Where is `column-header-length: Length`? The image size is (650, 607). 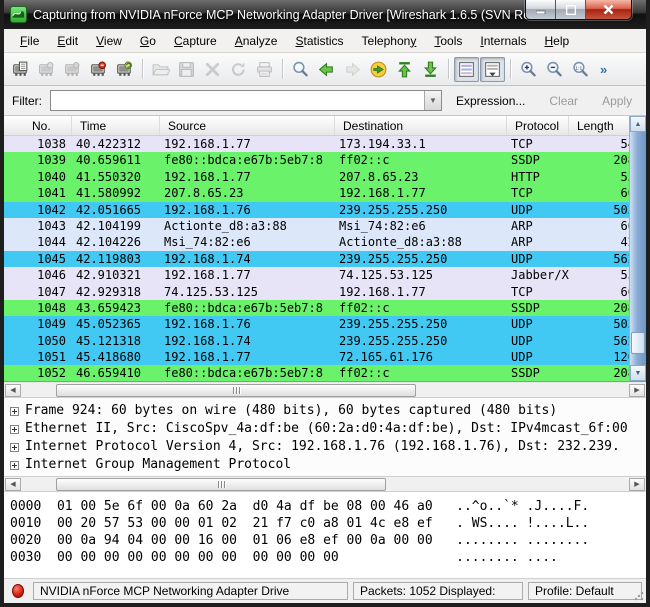
column-header-length: Length is located at coordinates (599, 125).